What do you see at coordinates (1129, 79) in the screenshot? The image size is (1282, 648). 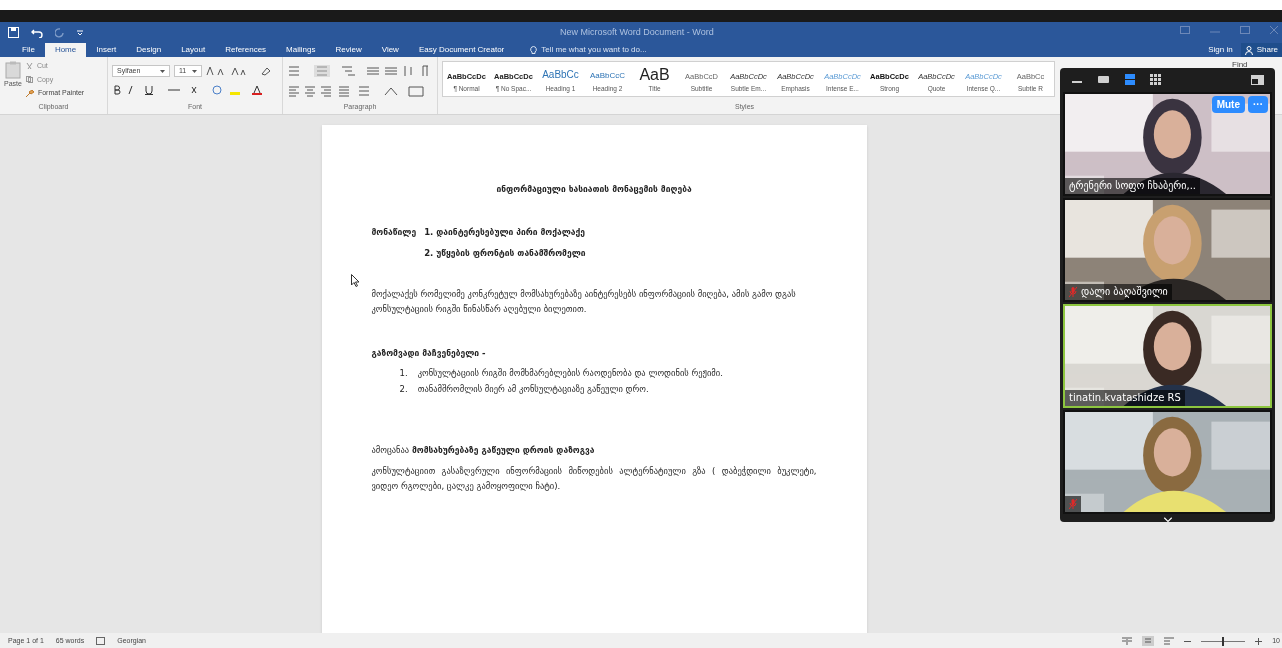 I see `strip-view-icon` at bounding box center [1129, 79].